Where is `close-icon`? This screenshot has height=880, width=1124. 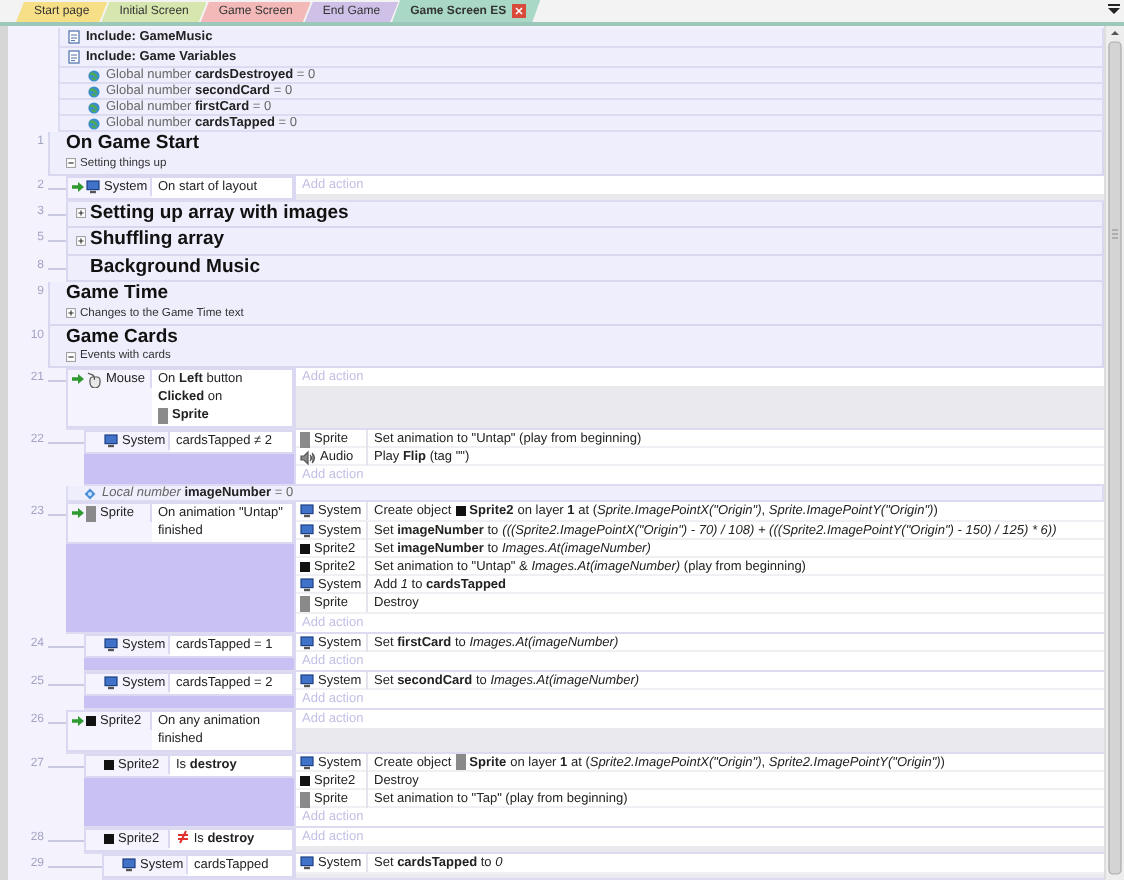
close-icon is located at coordinates (519, 11).